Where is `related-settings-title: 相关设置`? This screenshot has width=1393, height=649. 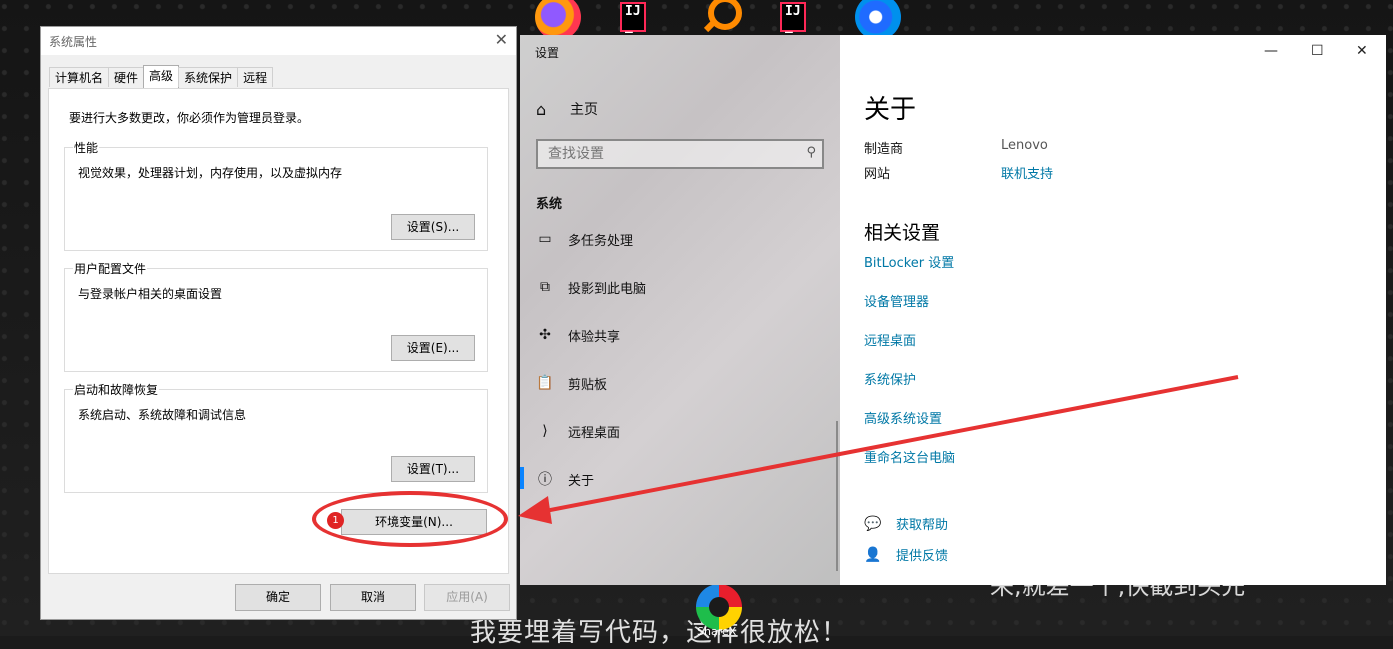 related-settings-title: 相关设置 is located at coordinates (902, 233).